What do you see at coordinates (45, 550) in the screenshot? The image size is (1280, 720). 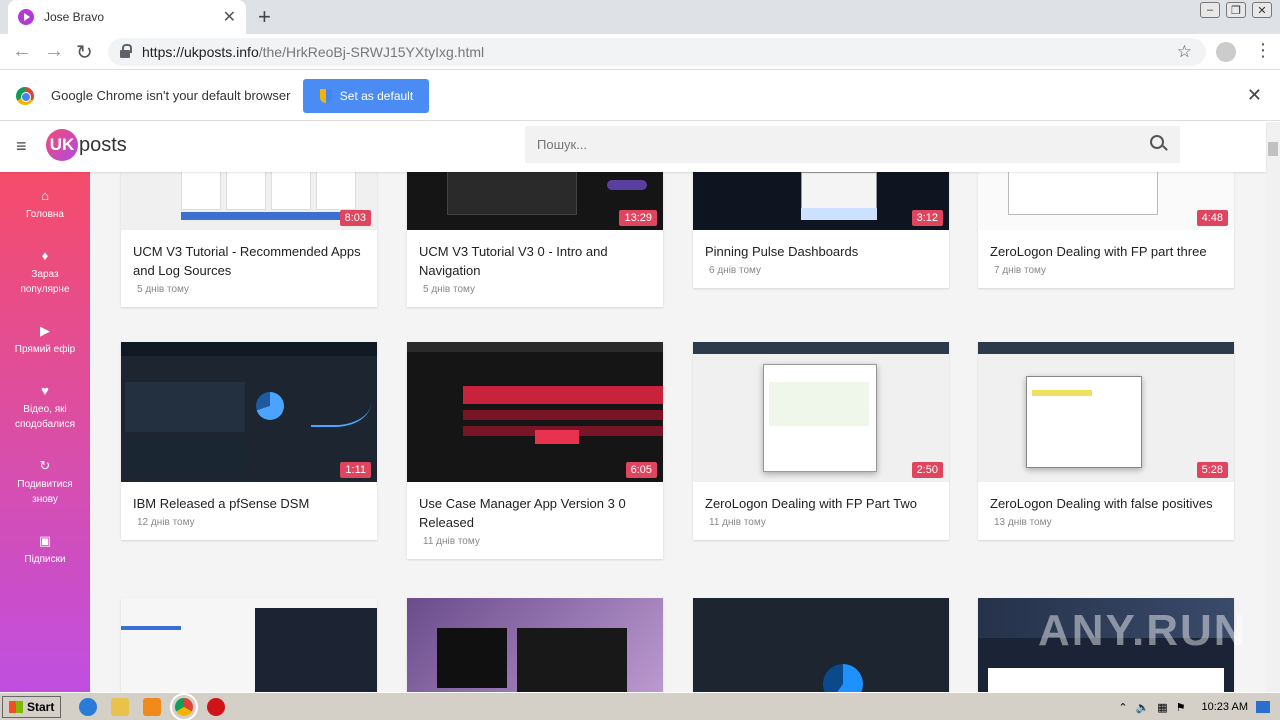 I see `sidebar-item-subscriptions: ▣ Підписки` at bounding box center [45, 550].